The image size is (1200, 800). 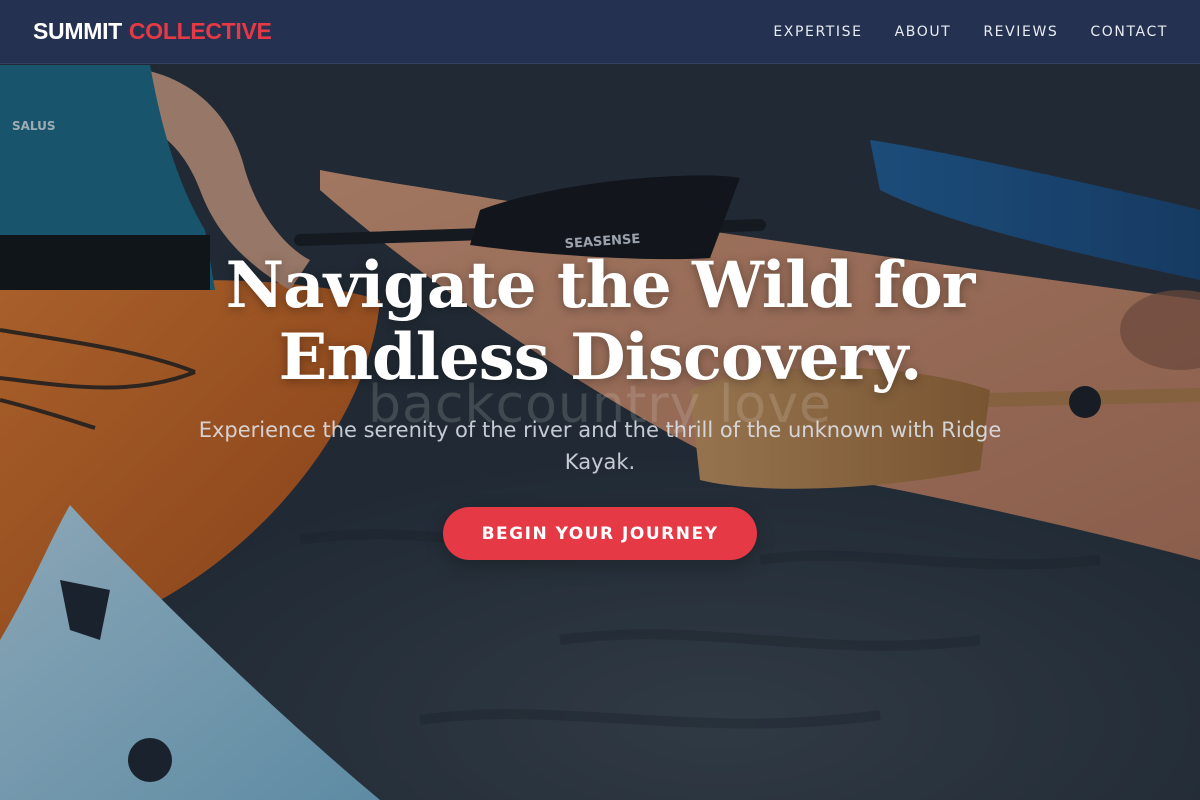 I want to click on nav-link-contact: CONTACT, so click(x=1129, y=32).